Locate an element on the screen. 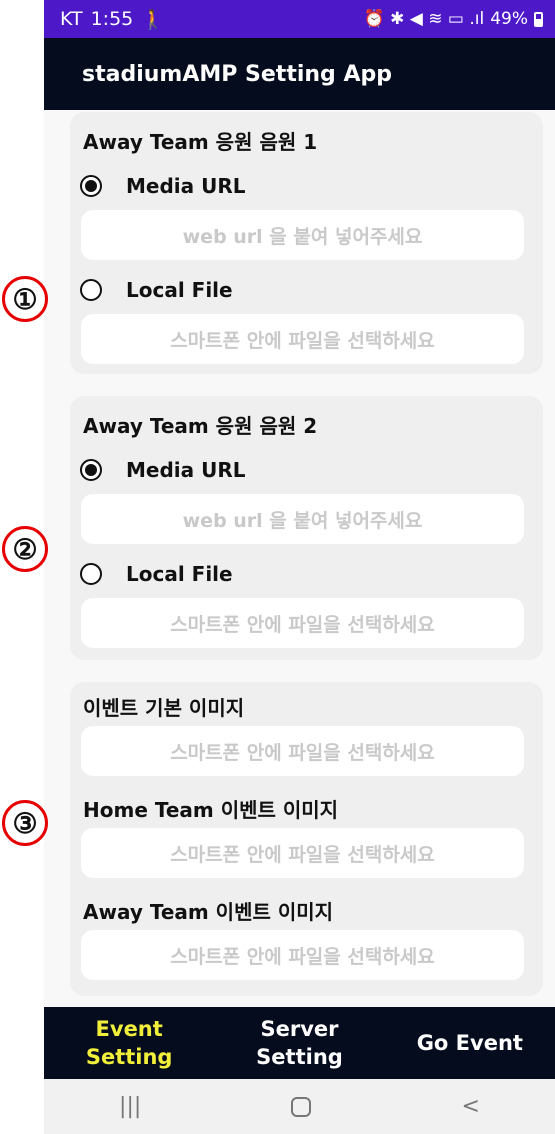 Image resolution: width=555 pixels, height=1134 pixels. home-image-title: Home Team 이벤트 이미지 is located at coordinates (211, 810).